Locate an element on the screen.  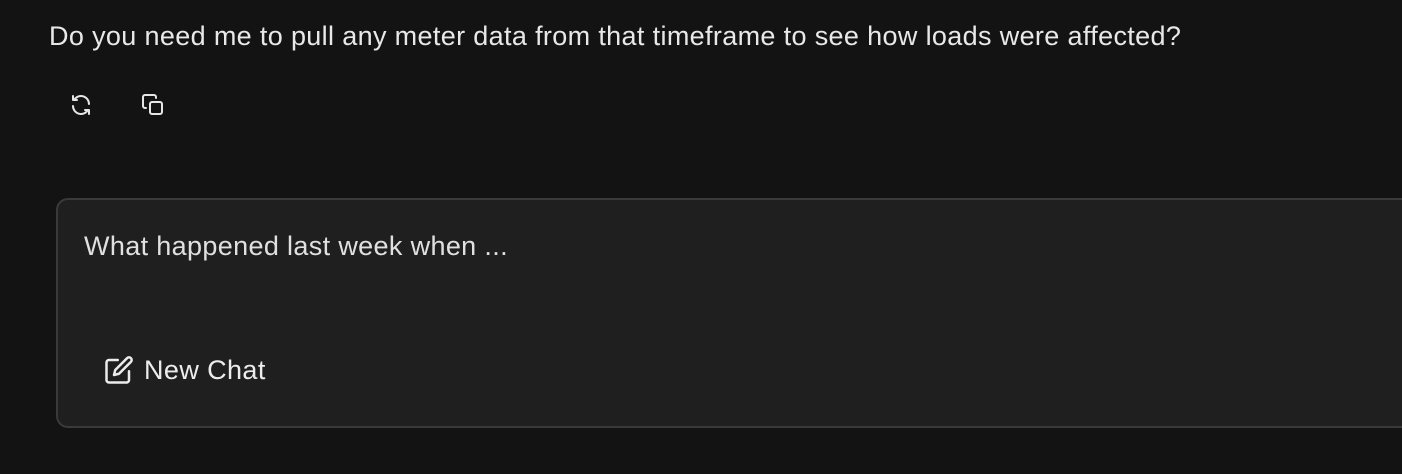
new-chat-button: New Chat is located at coordinates (185, 370).